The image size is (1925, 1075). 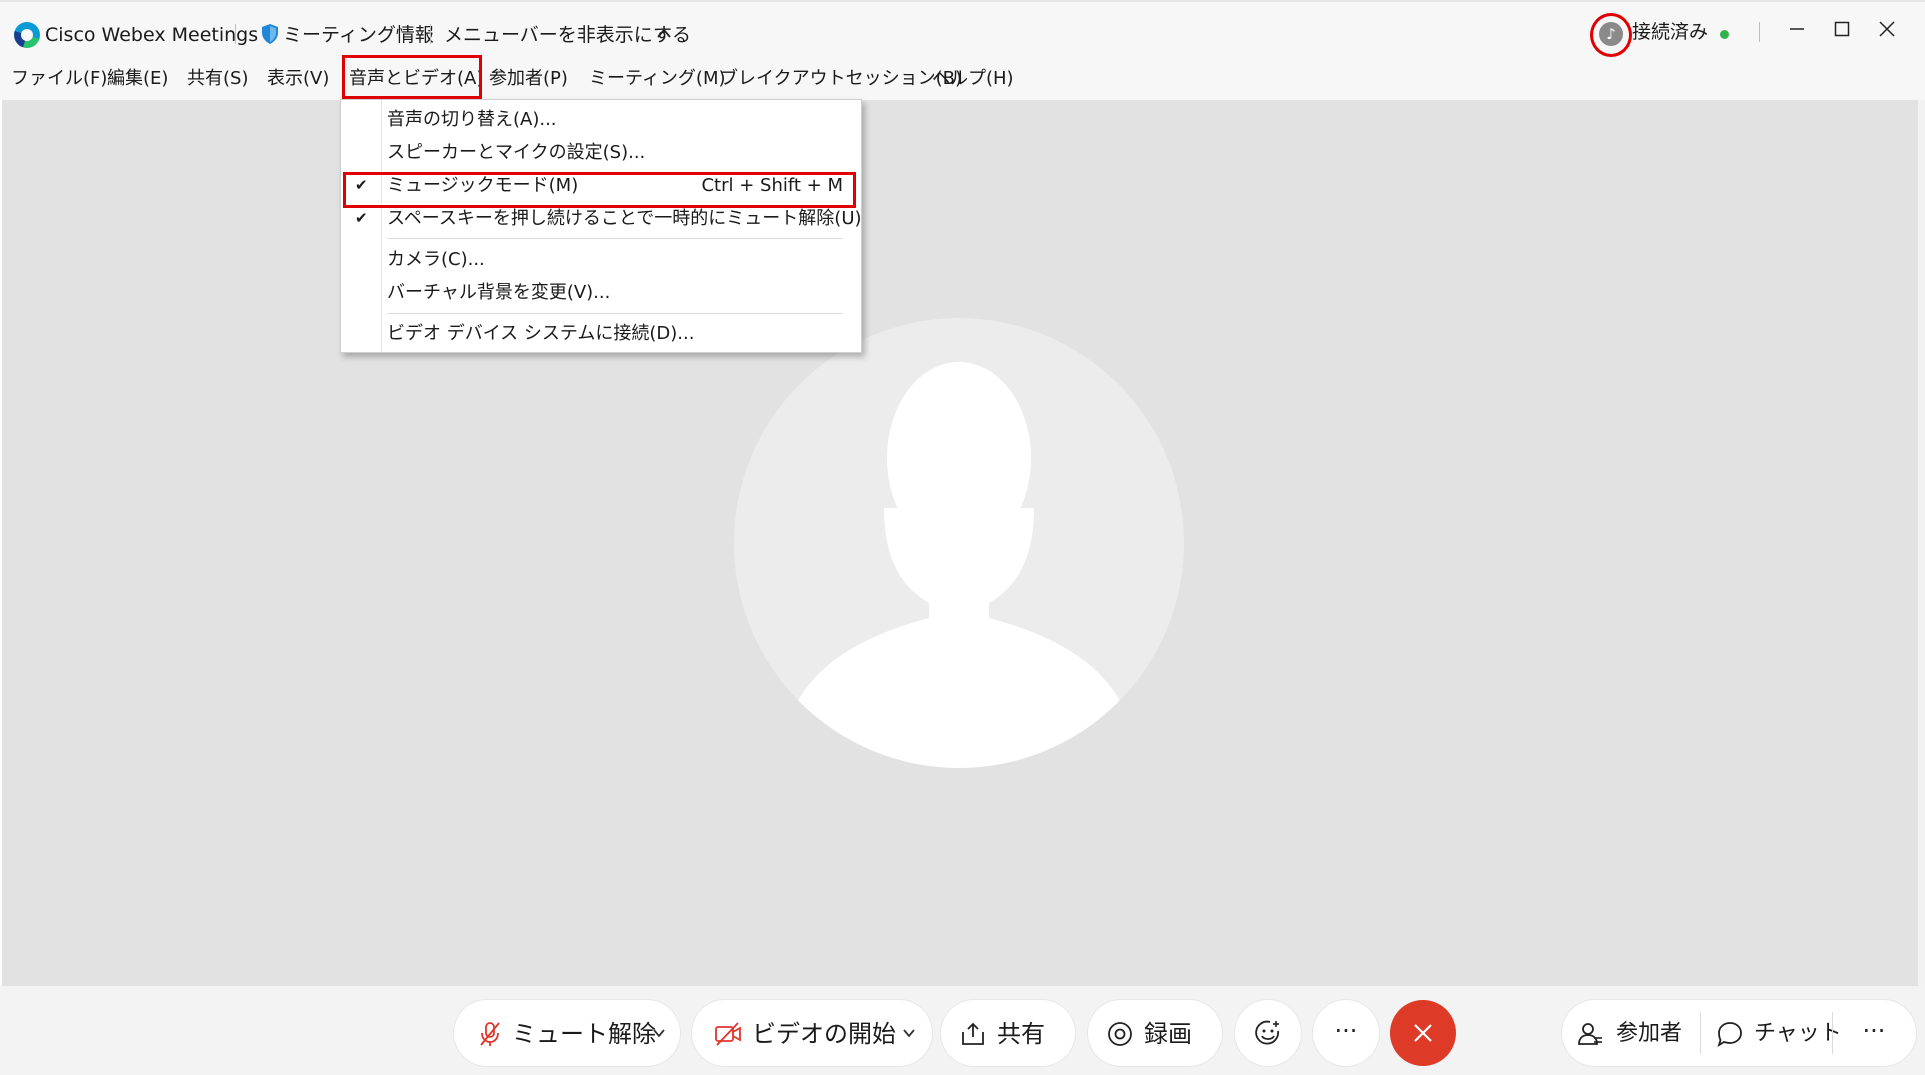 What do you see at coordinates (528, 79) in the screenshot?
I see `menu-participants: 参加者(P)` at bounding box center [528, 79].